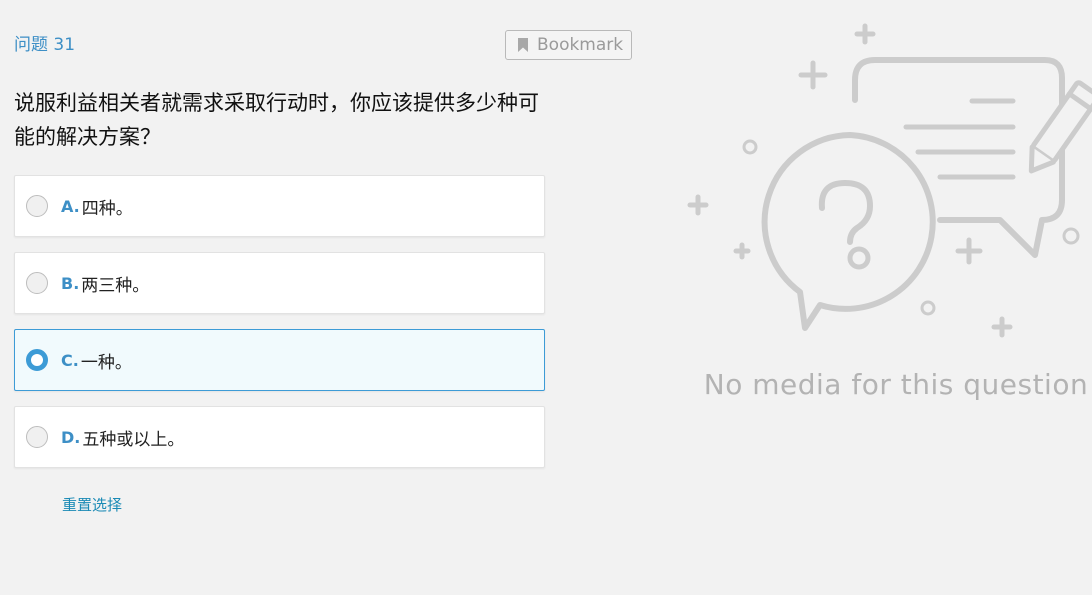  What do you see at coordinates (37, 437) in the screenshot?
I see `option-d-radio` at bounding box center [37, 437].